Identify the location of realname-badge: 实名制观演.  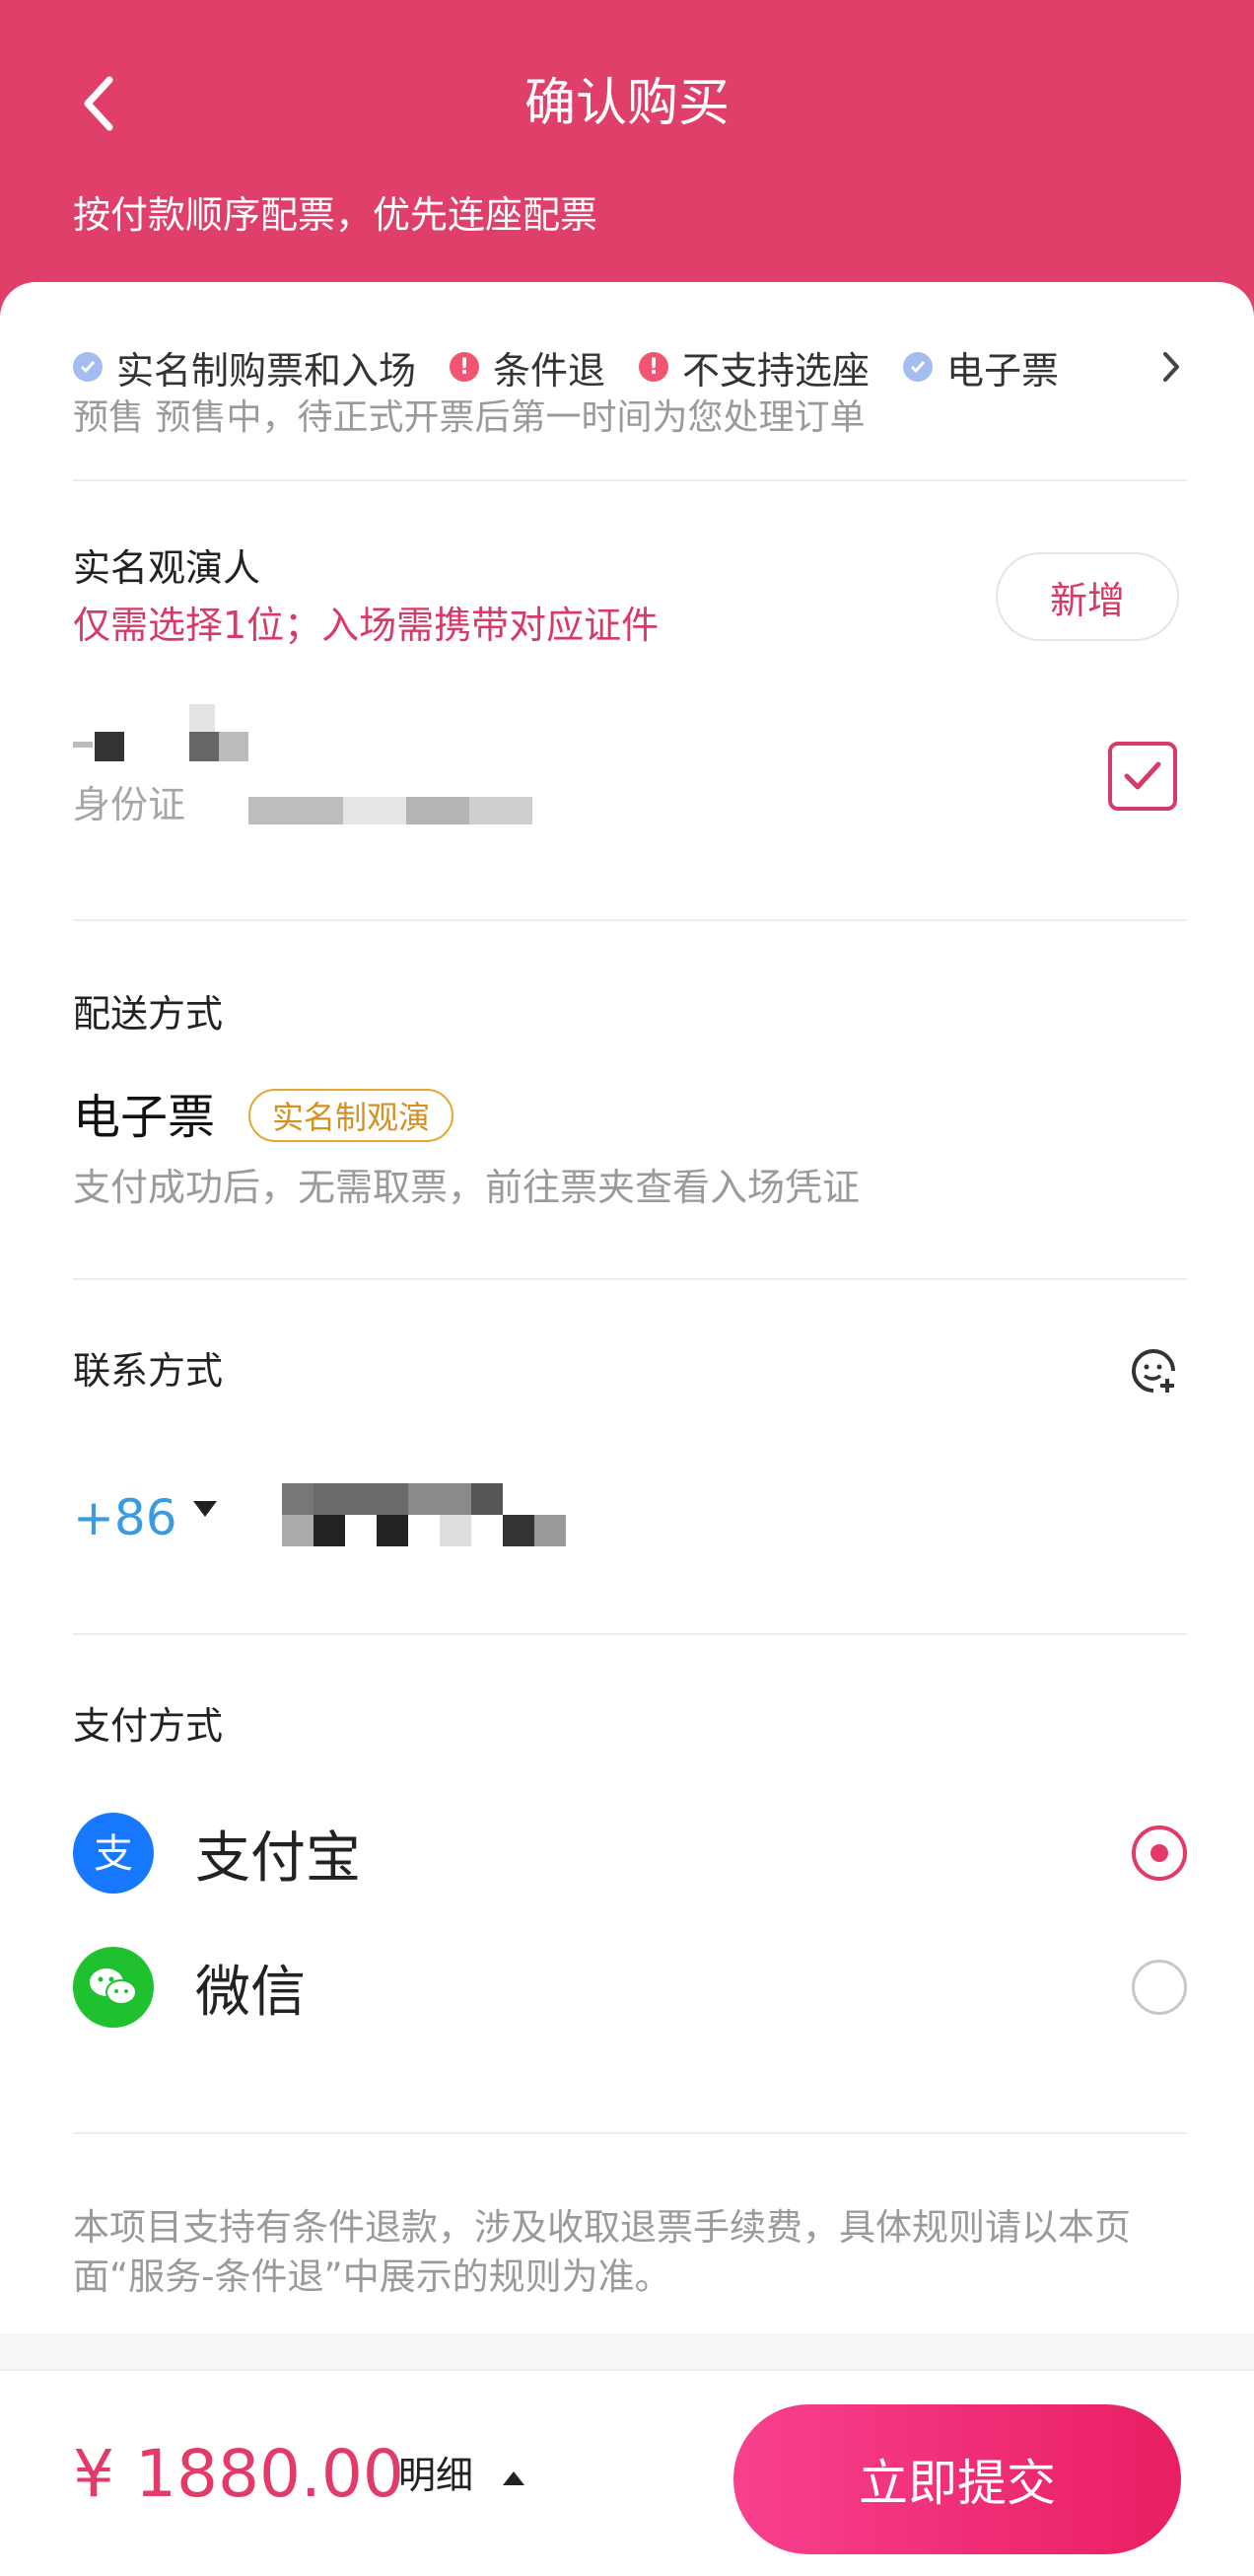
(351, 1115).